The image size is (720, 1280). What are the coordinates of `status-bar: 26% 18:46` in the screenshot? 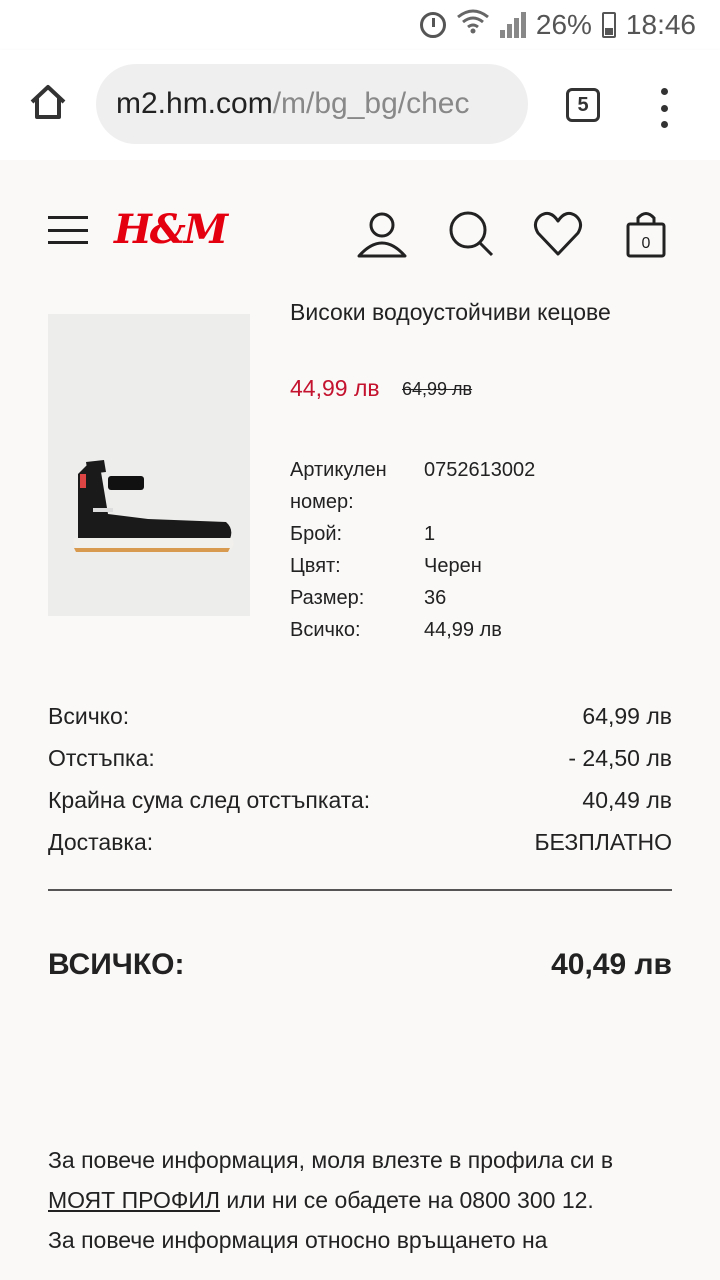 It's located at (360, 25).